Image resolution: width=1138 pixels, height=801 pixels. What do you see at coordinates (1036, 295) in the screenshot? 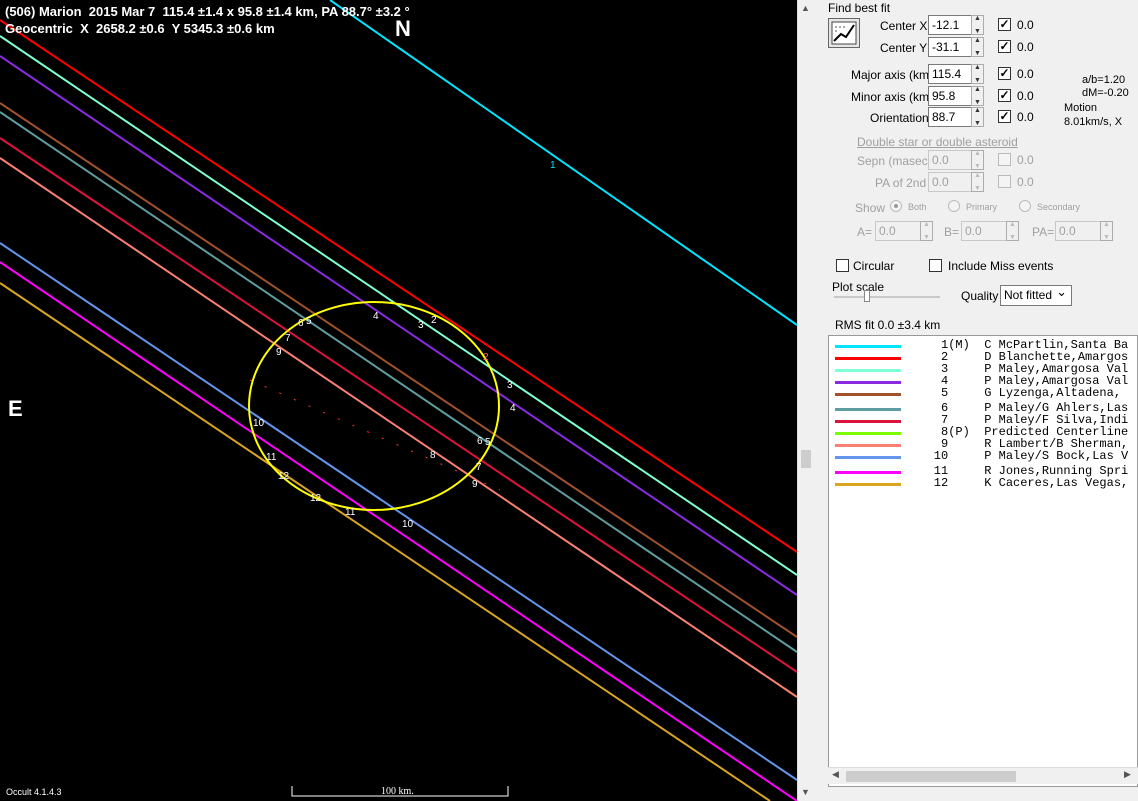
I see `quality-select: Not fitted` at bounding box center [1036, 295].